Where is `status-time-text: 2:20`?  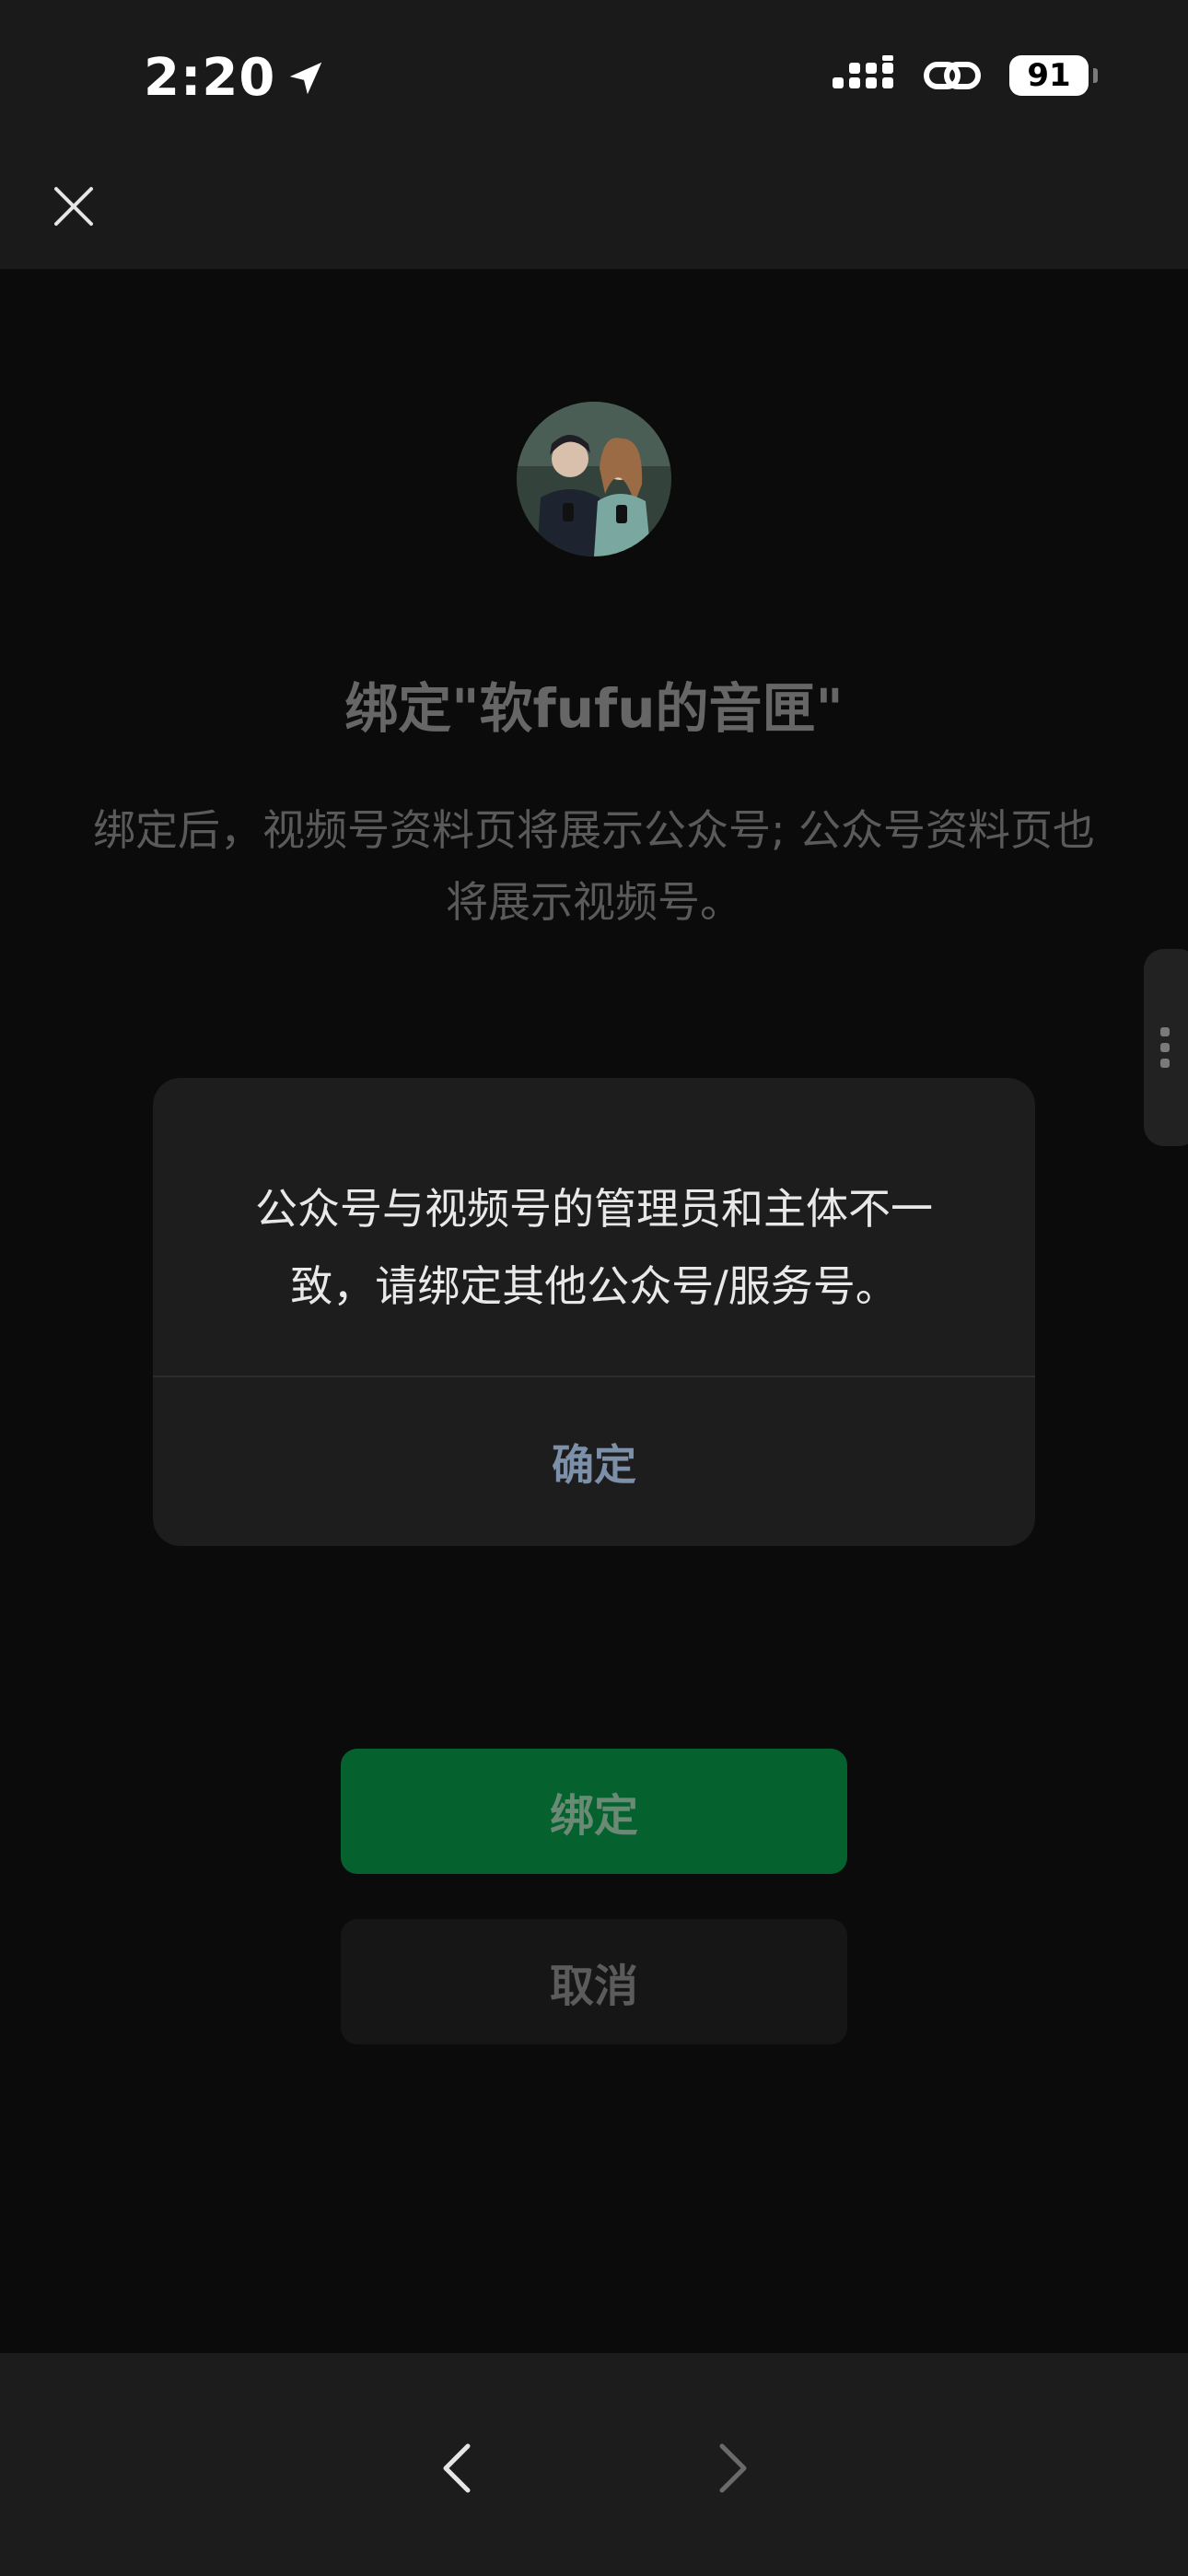
status-time-text: 2:20 is located at coordinates (210, 78).